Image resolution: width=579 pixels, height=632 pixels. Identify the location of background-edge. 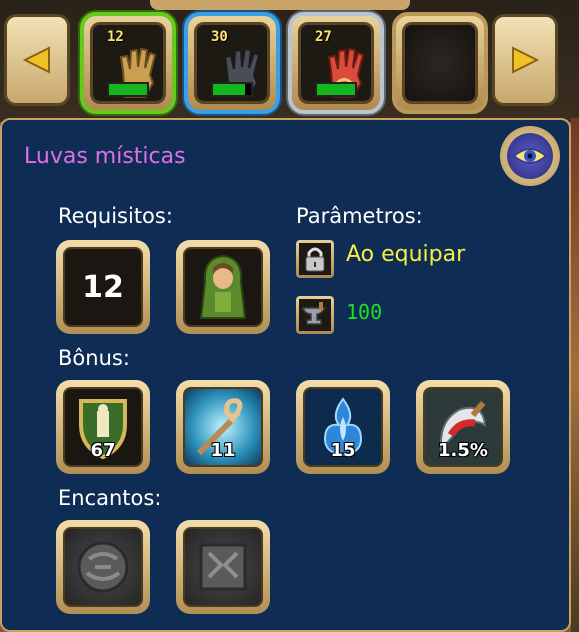
(575, 375).